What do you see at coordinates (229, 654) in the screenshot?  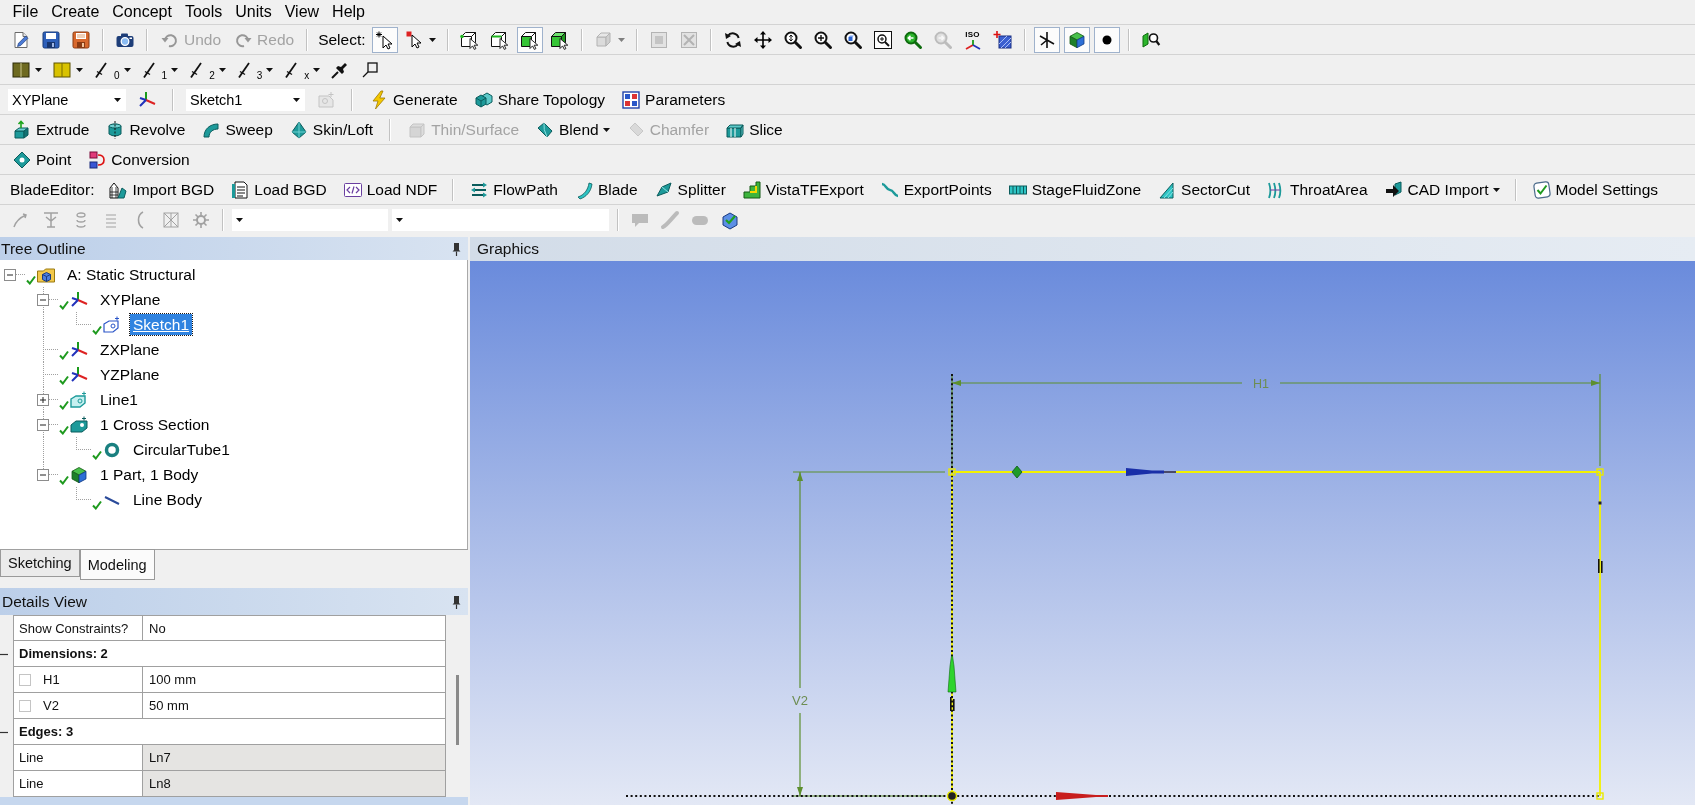 I see `group-header: Dimensions: 2` at bounding box center [229, 654].